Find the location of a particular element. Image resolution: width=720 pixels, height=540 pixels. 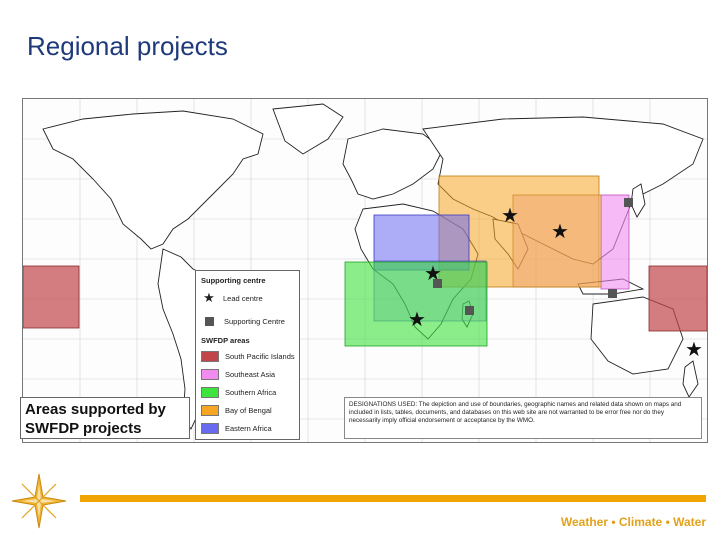

legend-area-row: Southeast Asia is located at coordinates (238, 374).